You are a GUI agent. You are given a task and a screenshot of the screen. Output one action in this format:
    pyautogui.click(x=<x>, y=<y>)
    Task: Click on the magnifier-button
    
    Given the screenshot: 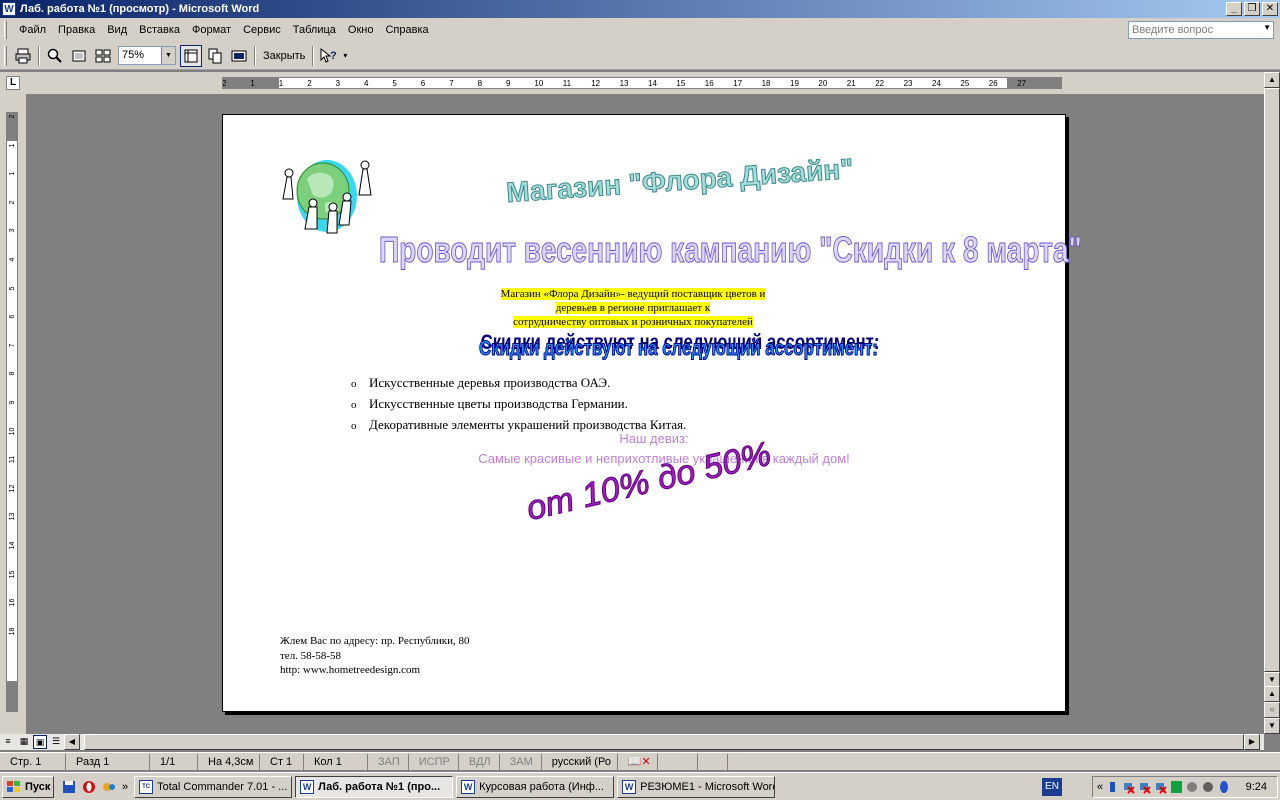 What is the action you would take?
    pyautogui.click(x=55, y=56)
    